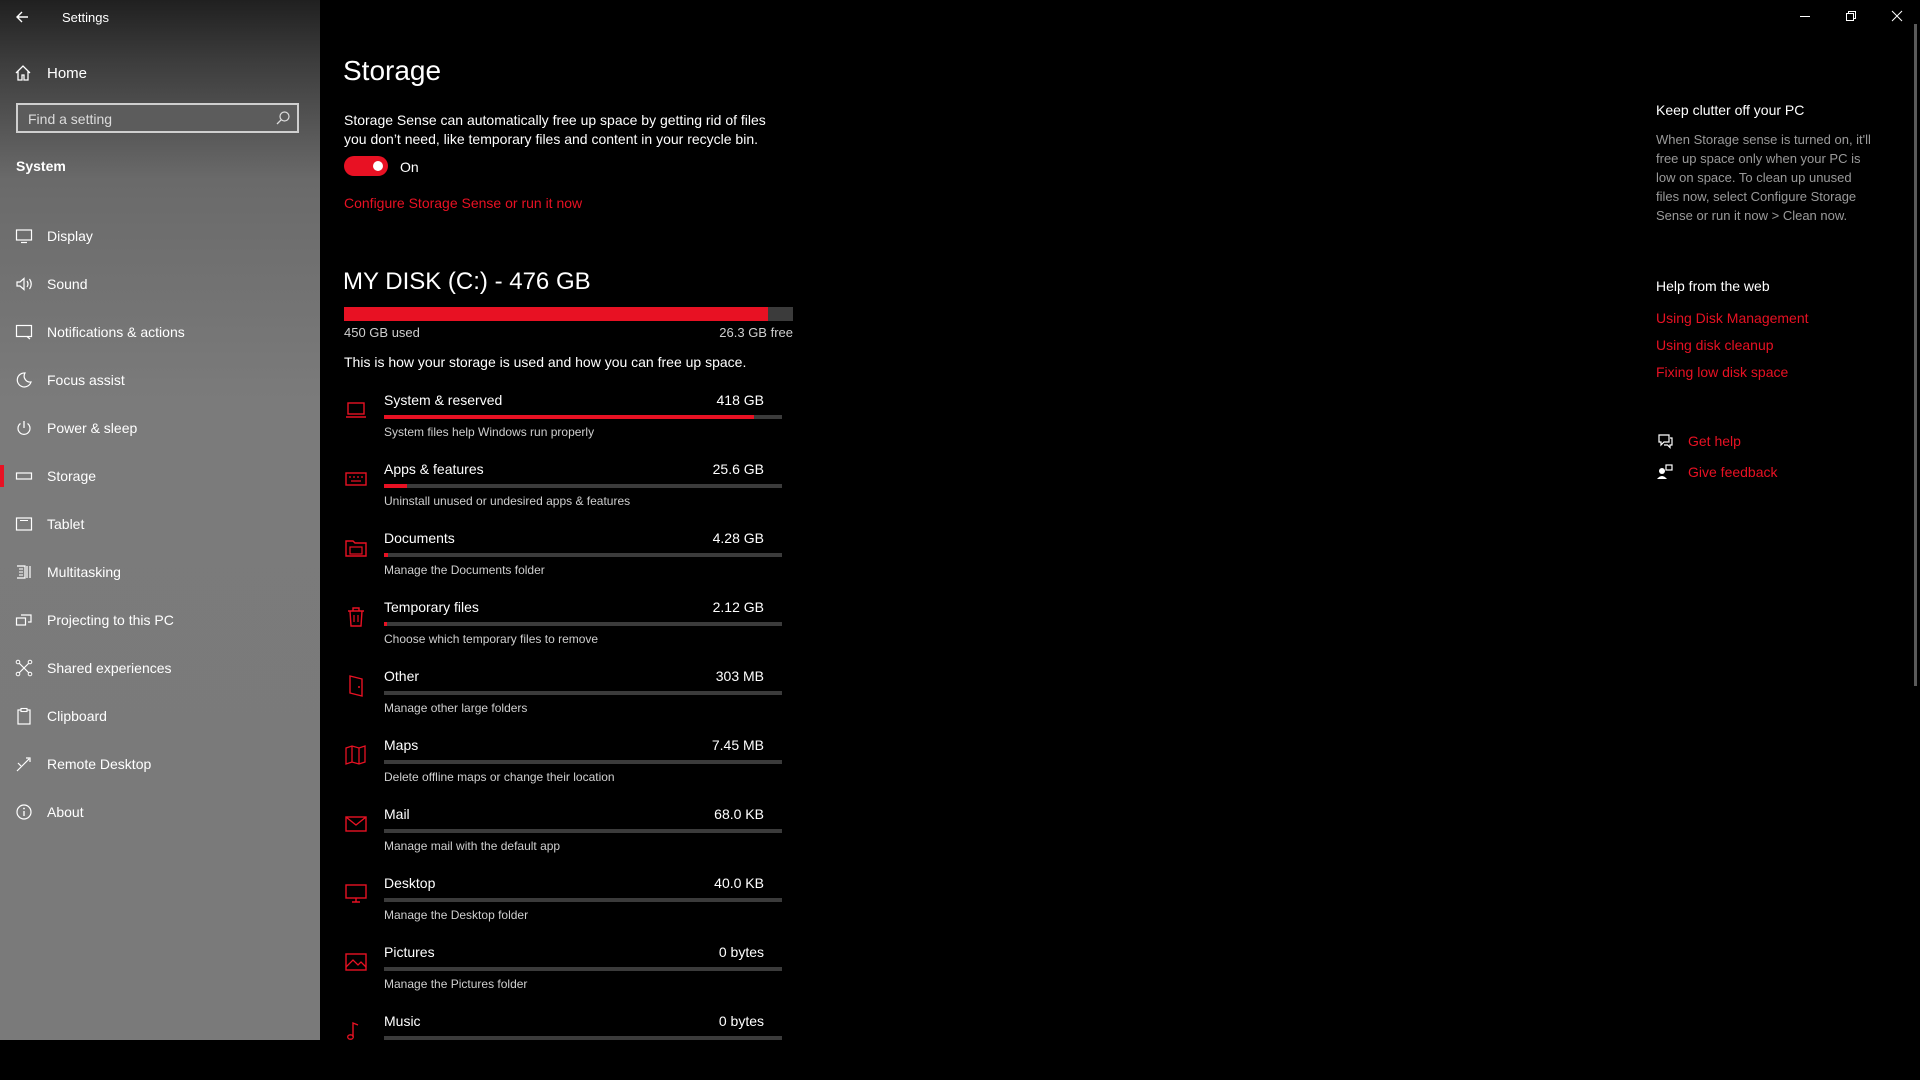  Describe the element at coordinates (568, 314) in the screenshot. I see `disk-usage-bar` at that location.